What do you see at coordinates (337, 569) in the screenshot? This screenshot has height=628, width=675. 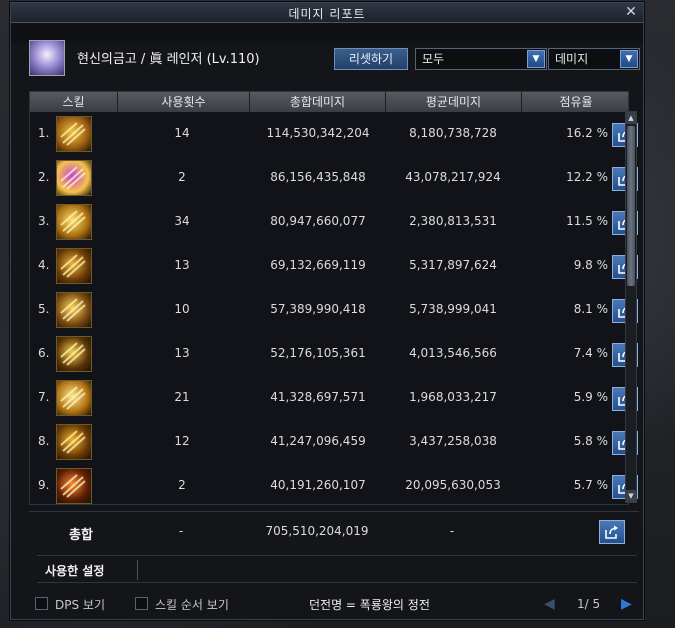 I see `used-settings-tab: 사용한 설정` at bounding box center [337, 569].